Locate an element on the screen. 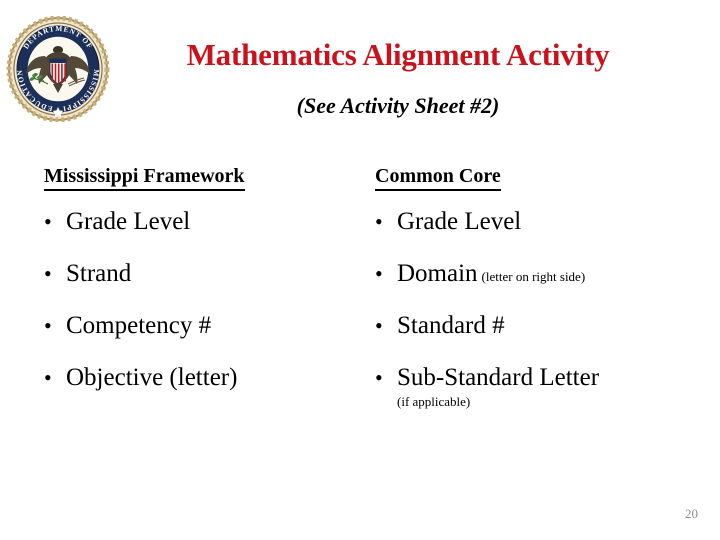 Image resolution: width=720 pixels, height=540 pixels. column-heading-common-core: Common Core is located at coordinates (438, 177).